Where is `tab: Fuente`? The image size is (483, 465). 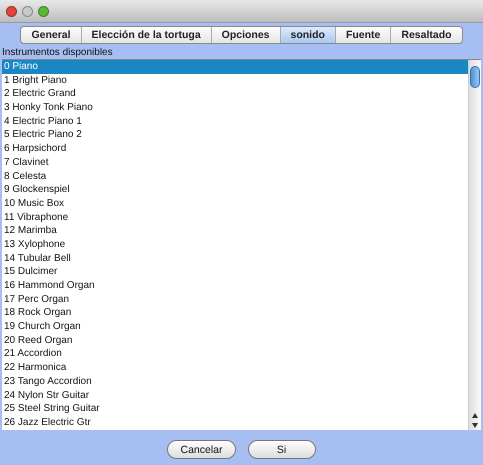 tab: Fuente is located at coordinates (364, 35).